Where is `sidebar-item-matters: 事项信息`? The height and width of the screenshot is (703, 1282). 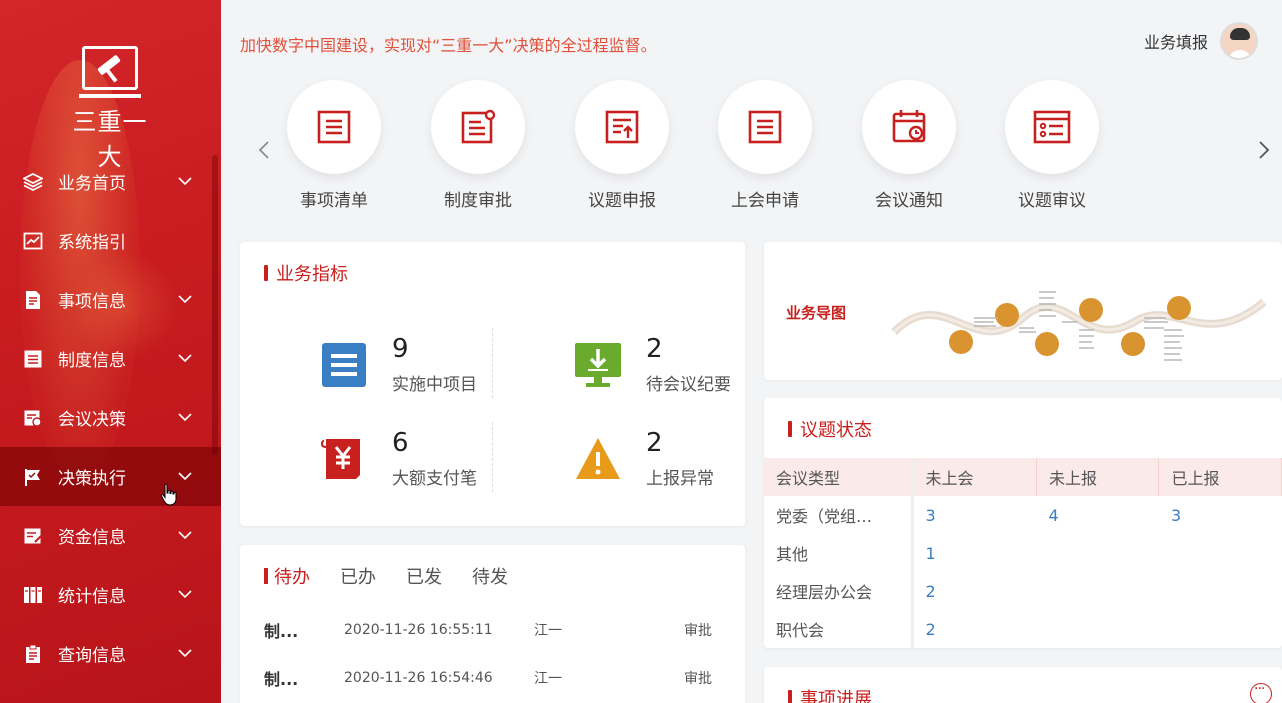
sidebar-item-matters: 事项信息 is located at coordinates (110, 299).